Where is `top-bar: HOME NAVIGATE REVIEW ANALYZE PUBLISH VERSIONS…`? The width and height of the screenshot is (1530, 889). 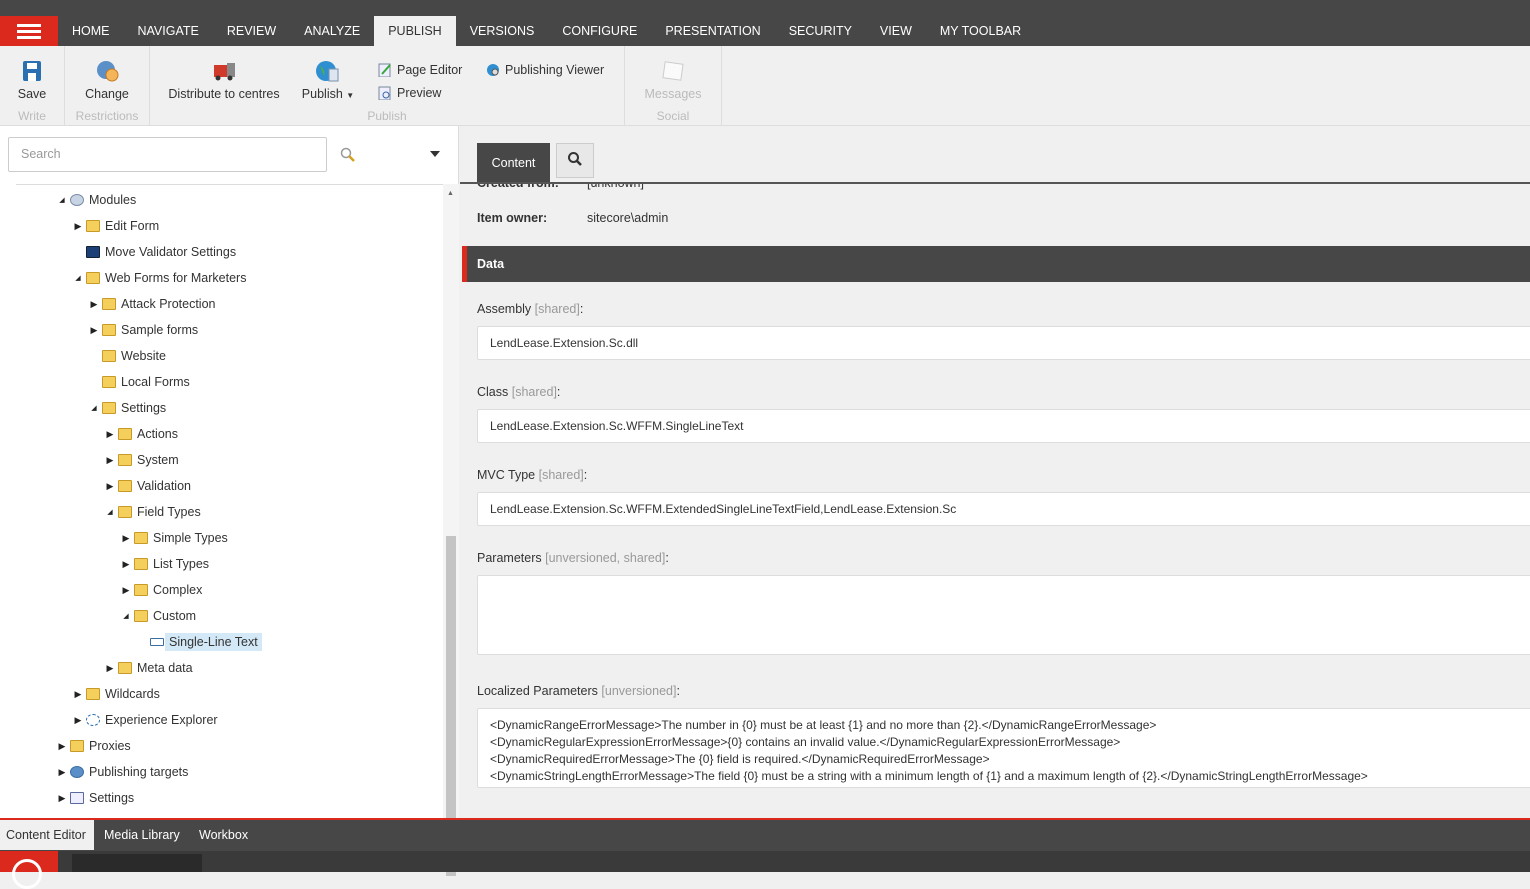 top-bar: HOME NAVIGATE REVIEW ANALYZE PUBLISH VERSIONS… is located at coordinates (765, 23).